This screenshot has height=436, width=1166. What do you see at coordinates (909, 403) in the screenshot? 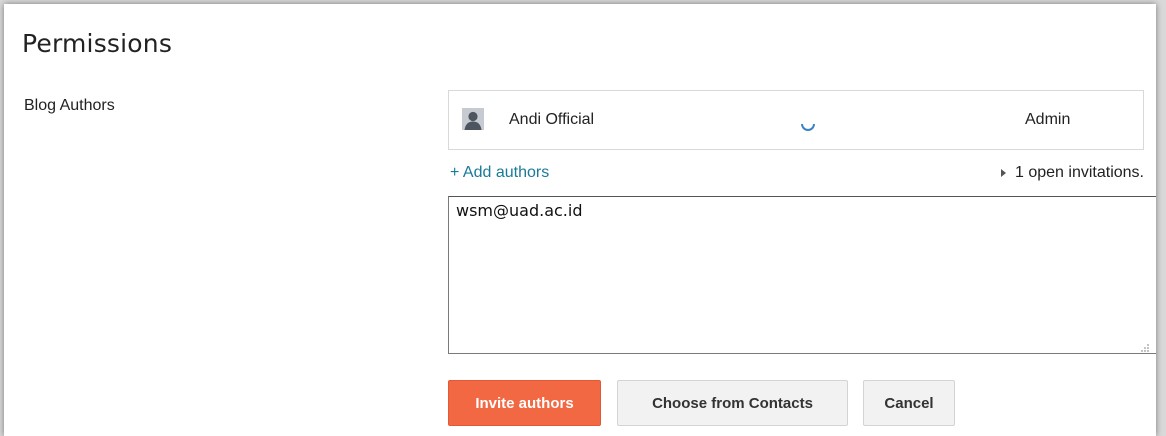
I see `cancel-button: Cancel` at bounding box center [909, 403].